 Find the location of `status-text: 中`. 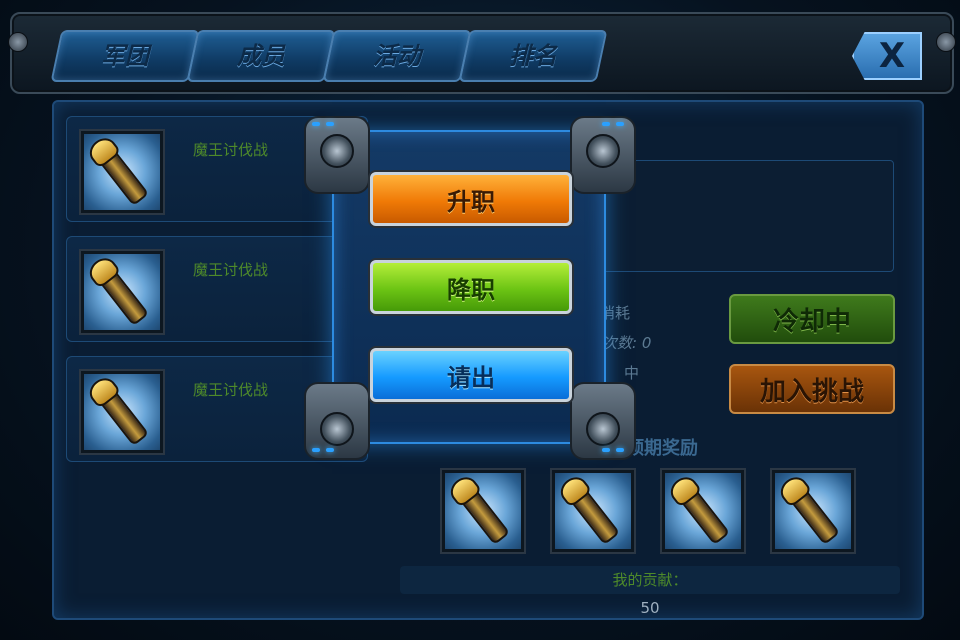

status-text: 中 is located at coordinates (632, 373).